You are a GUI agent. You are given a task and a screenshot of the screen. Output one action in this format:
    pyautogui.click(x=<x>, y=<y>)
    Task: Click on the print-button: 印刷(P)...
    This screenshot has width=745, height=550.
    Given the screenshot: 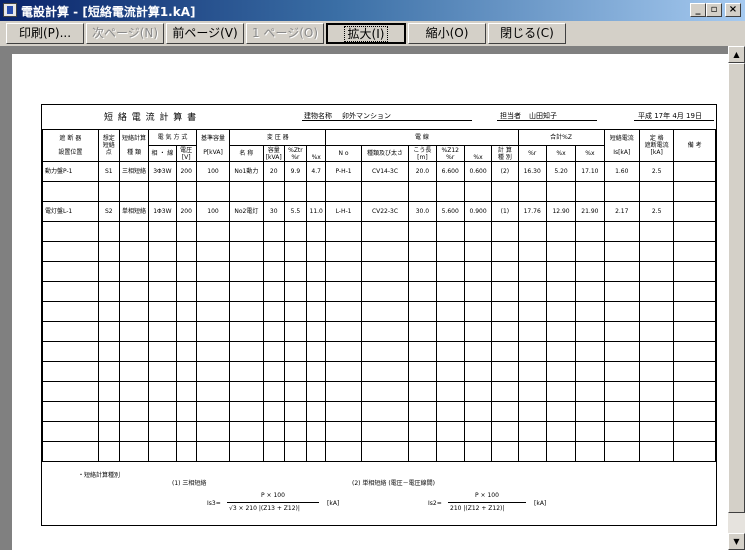 What is the action you would take?
    pyautogui.click(x=45, y=33)
    